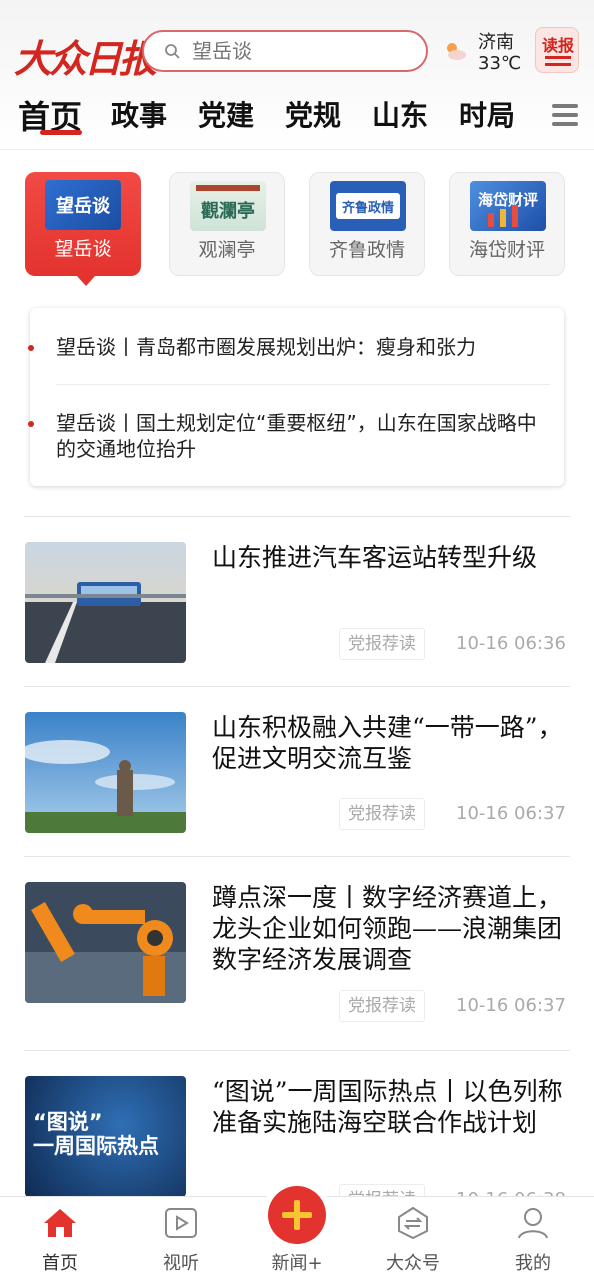  What do you see at coordinates (496, 41) in the screenshot?
I see `weather-city: 济南` at bounding box center [496, 41].